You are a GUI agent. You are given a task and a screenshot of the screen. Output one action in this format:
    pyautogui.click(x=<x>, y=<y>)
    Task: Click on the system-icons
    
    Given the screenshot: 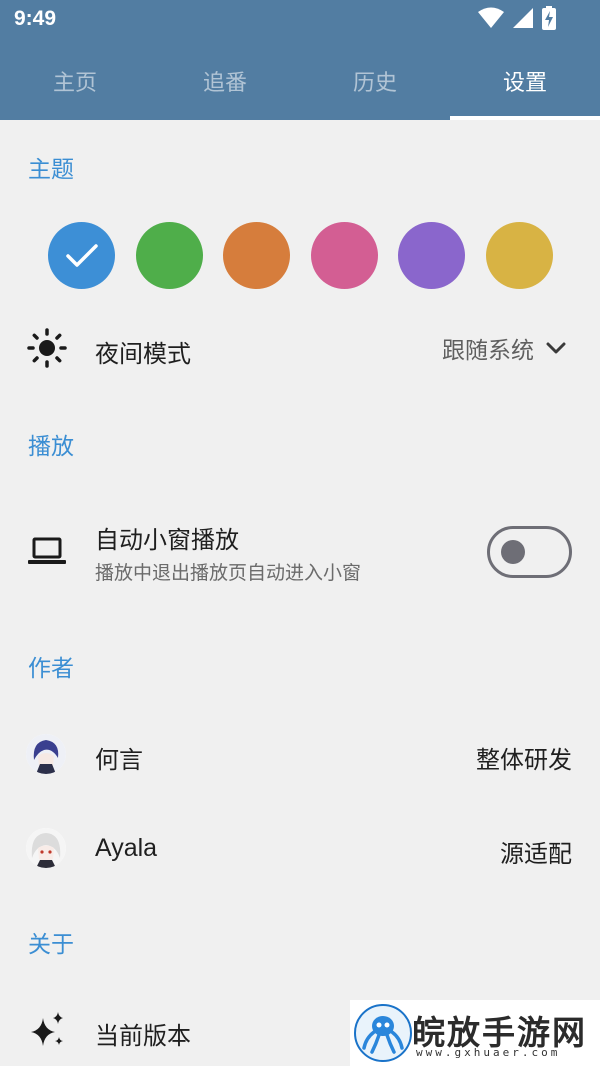 What is the action you would take?
    pyautogui.click(x=517, y=18)
    